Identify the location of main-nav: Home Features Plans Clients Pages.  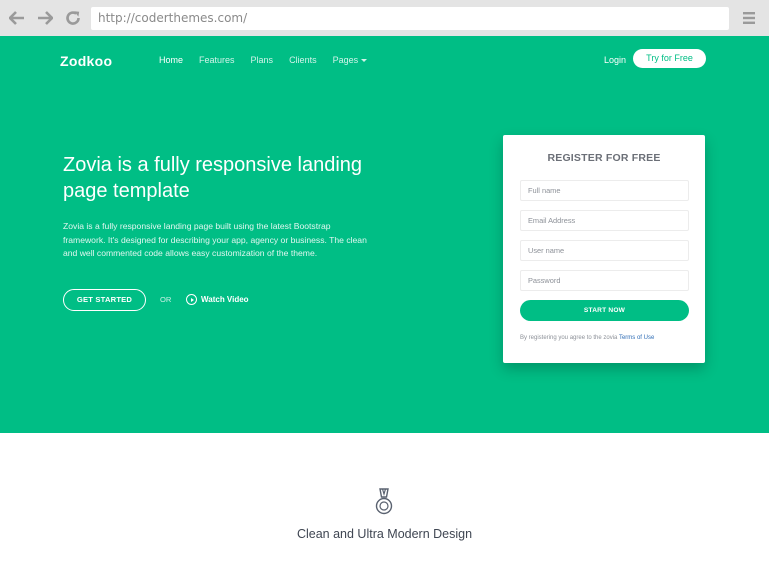
(271, 60).